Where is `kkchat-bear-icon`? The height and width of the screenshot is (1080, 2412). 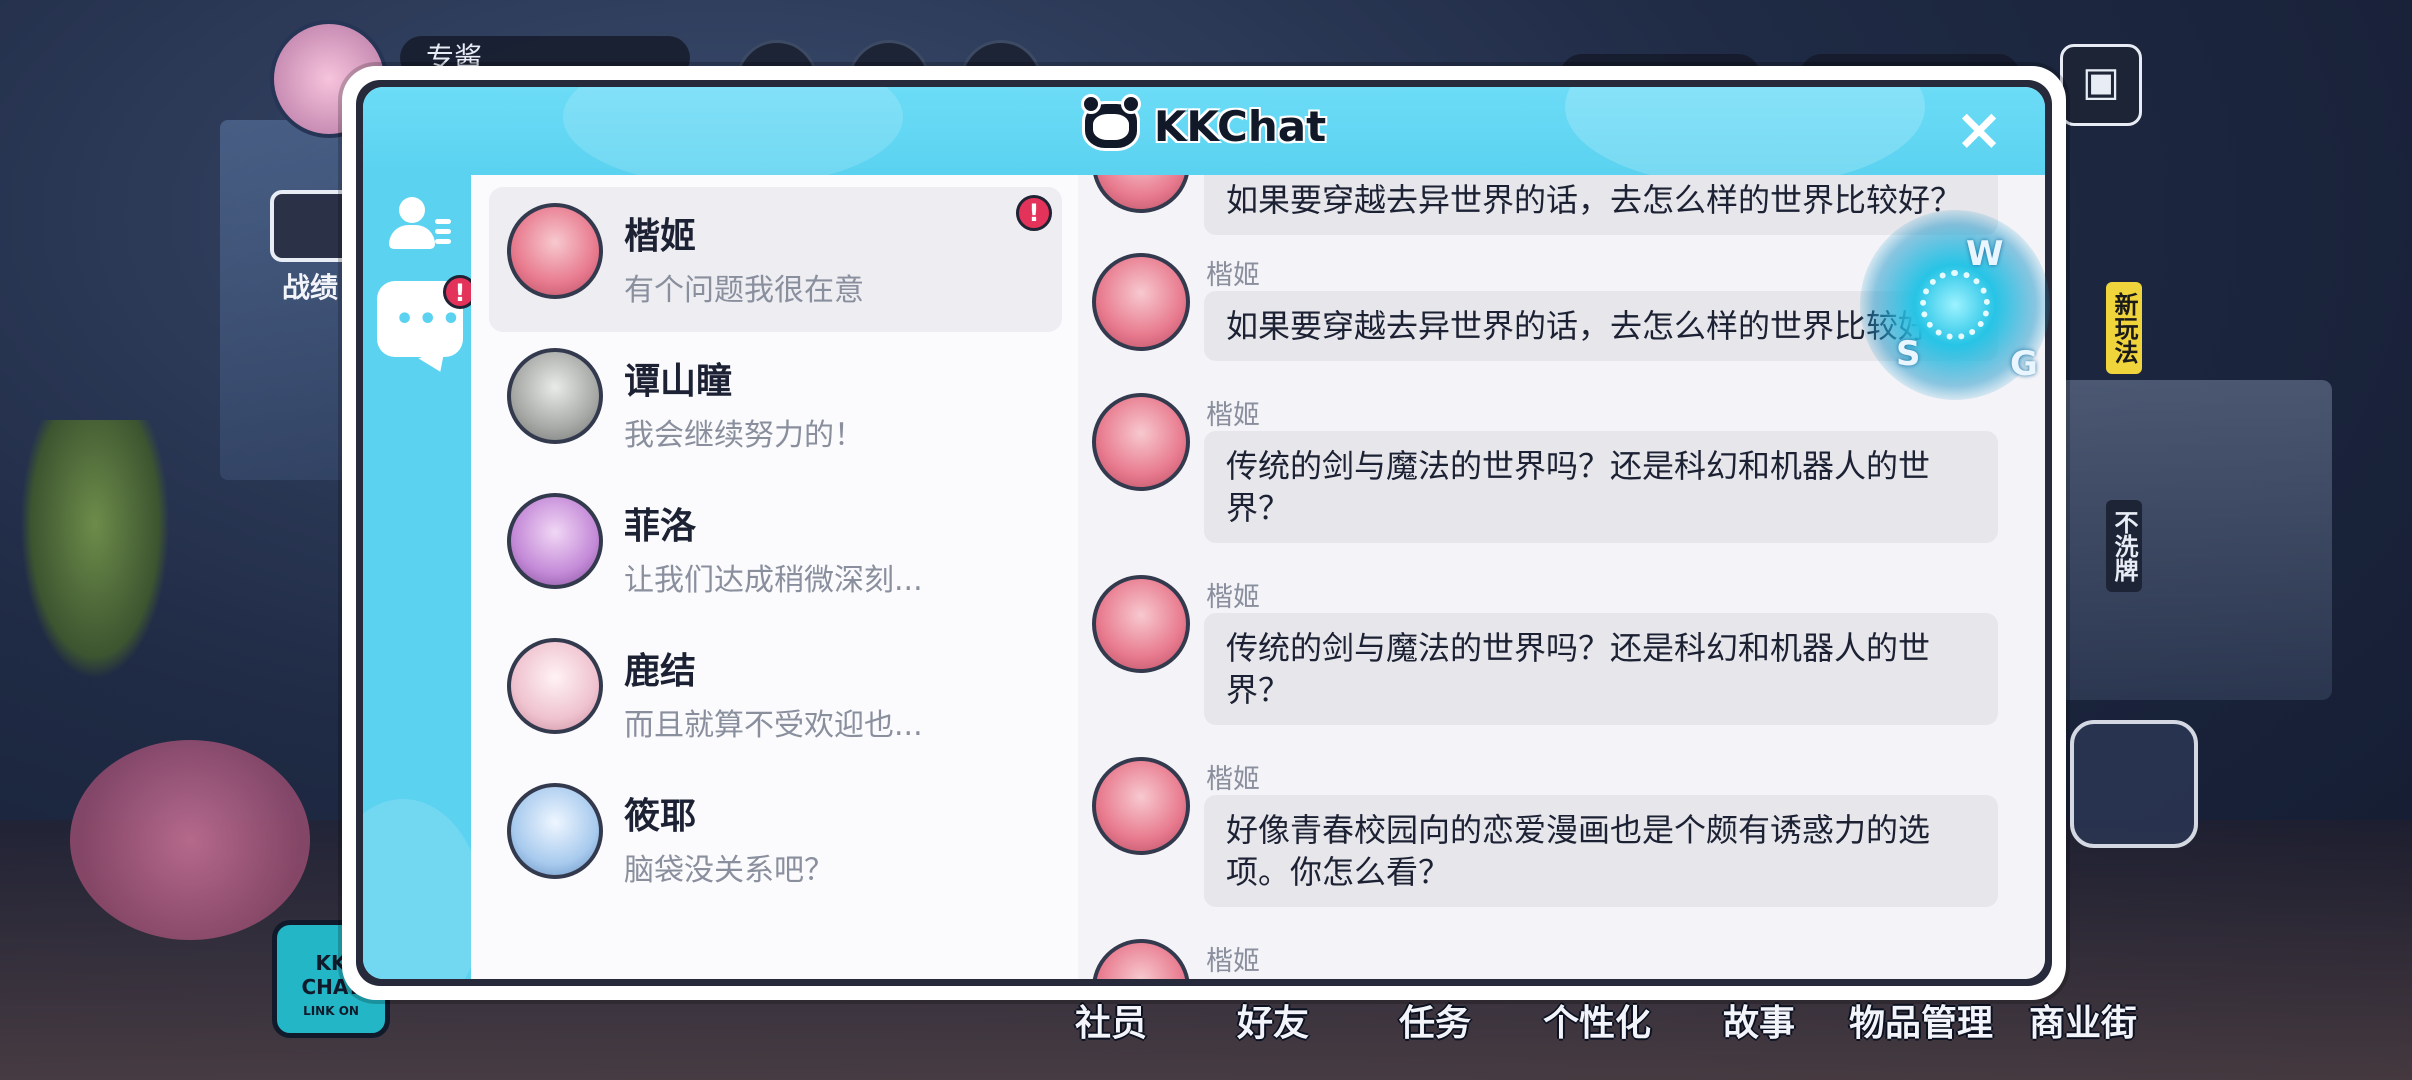
kkchat-bear-icon is located at coordinates (1110, 122).